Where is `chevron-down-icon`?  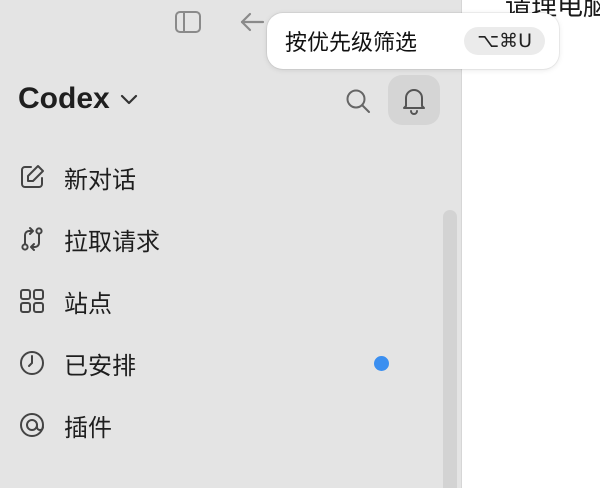
chevron-down-icon is located at coordinates (129, 99).